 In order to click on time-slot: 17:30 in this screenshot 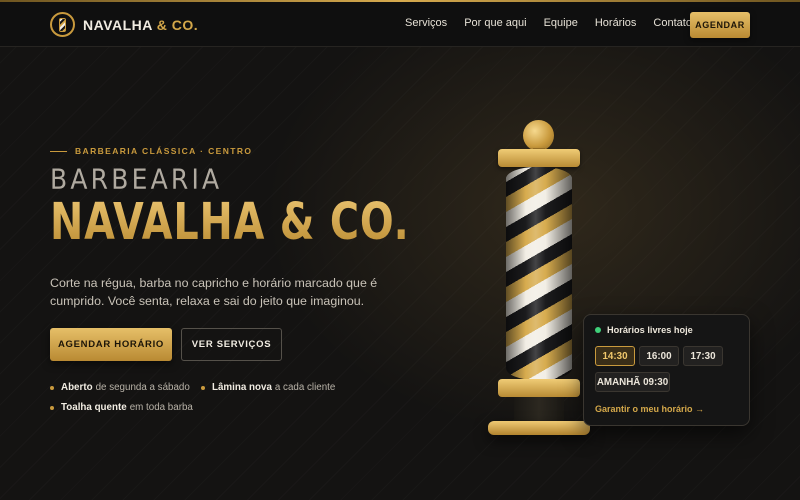, I will do `click(703, 356)`.